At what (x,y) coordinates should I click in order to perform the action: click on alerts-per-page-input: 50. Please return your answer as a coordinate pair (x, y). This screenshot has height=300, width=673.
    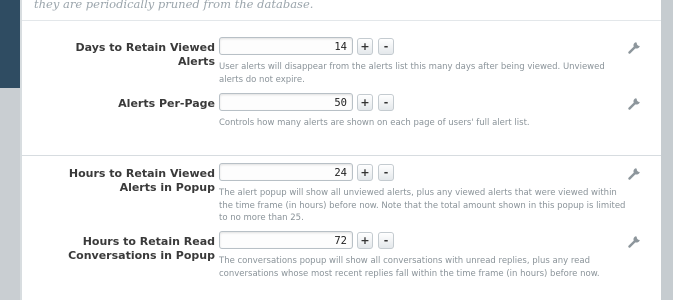
    Looking at the image, I should click on (286, 102).